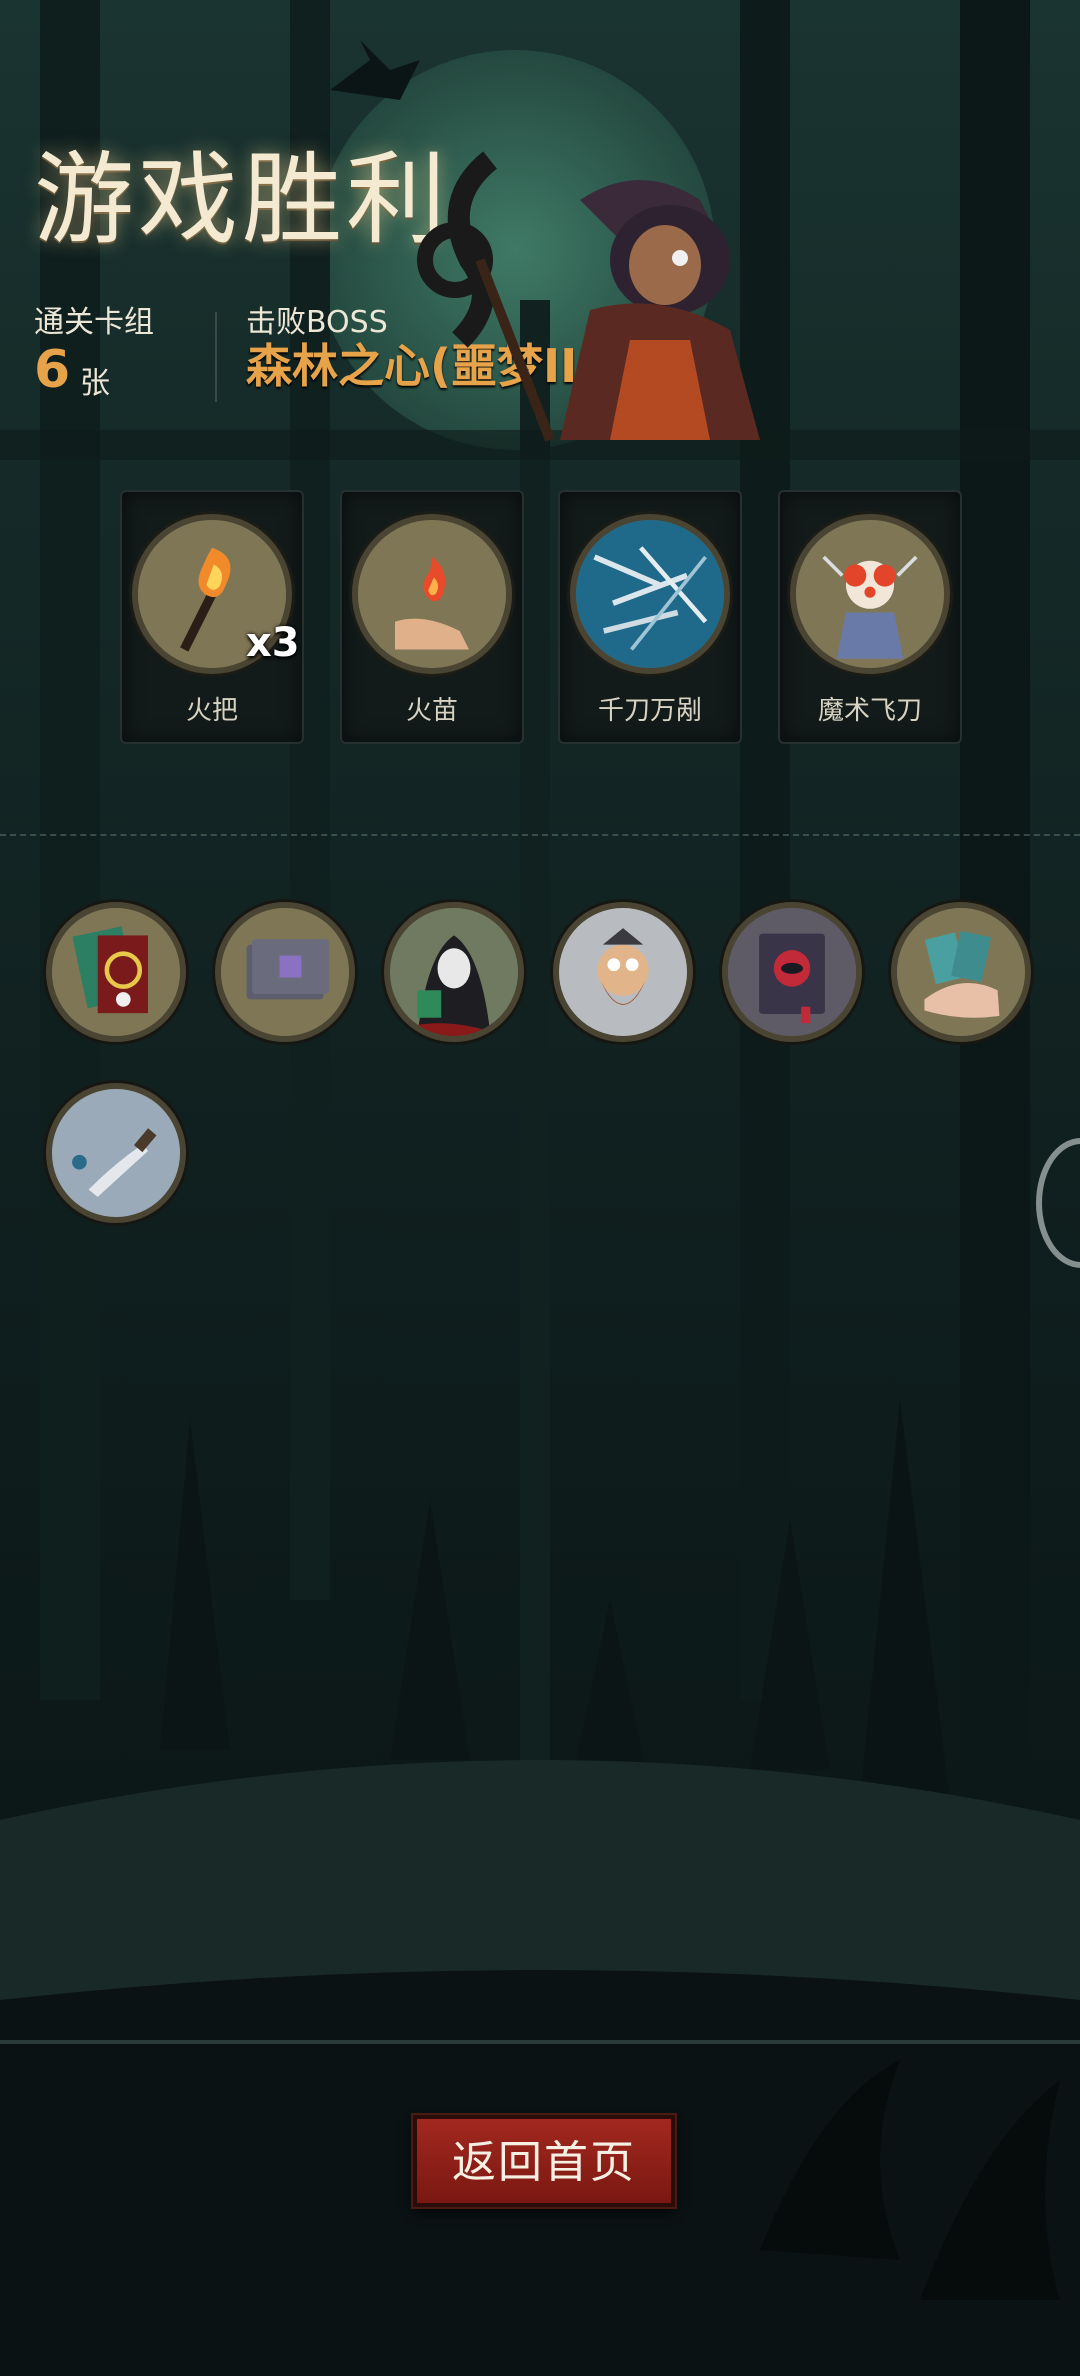 This screenshot has width=1080, height=2376. Describe the element at coordinates (242, 199) in the screenshot. I see `page-title: 游戏胜利` at that location.